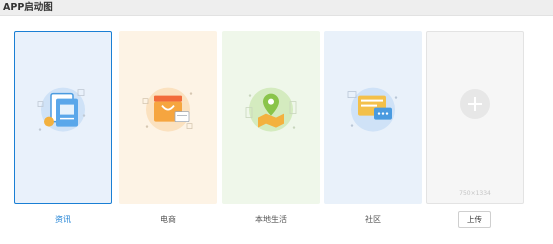 This screenshot has height=244, width=553. I want to click on startup-card-bendi, so click(271, 117).